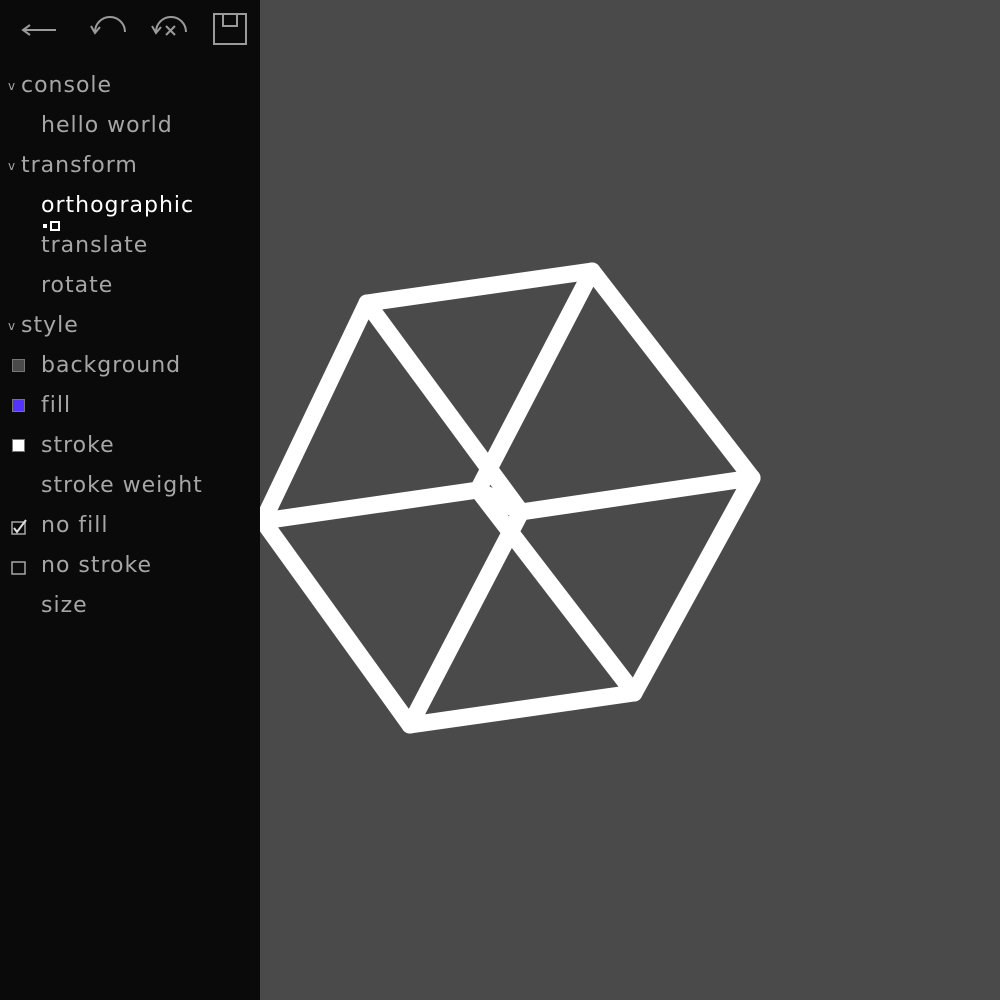 This screenshot has width=1000, height=1000. What do you see at coordinates (18, 405) in the screenshot?
I see `fill-swatch` at bounding box center [18, 405].